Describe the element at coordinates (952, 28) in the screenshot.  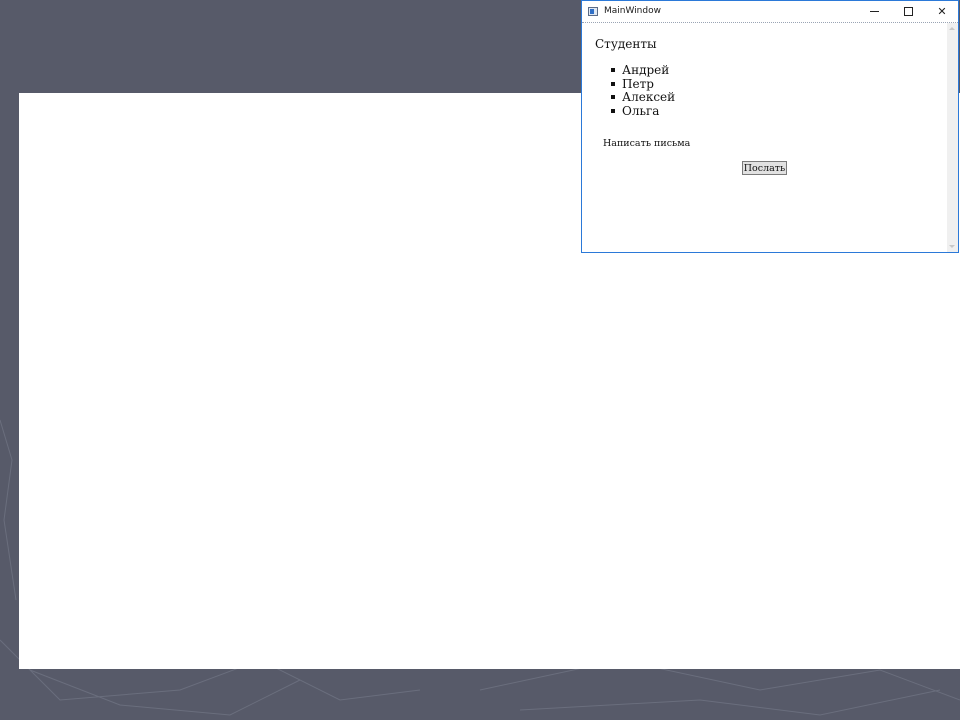
I see `scroll-up-icon` at that location.